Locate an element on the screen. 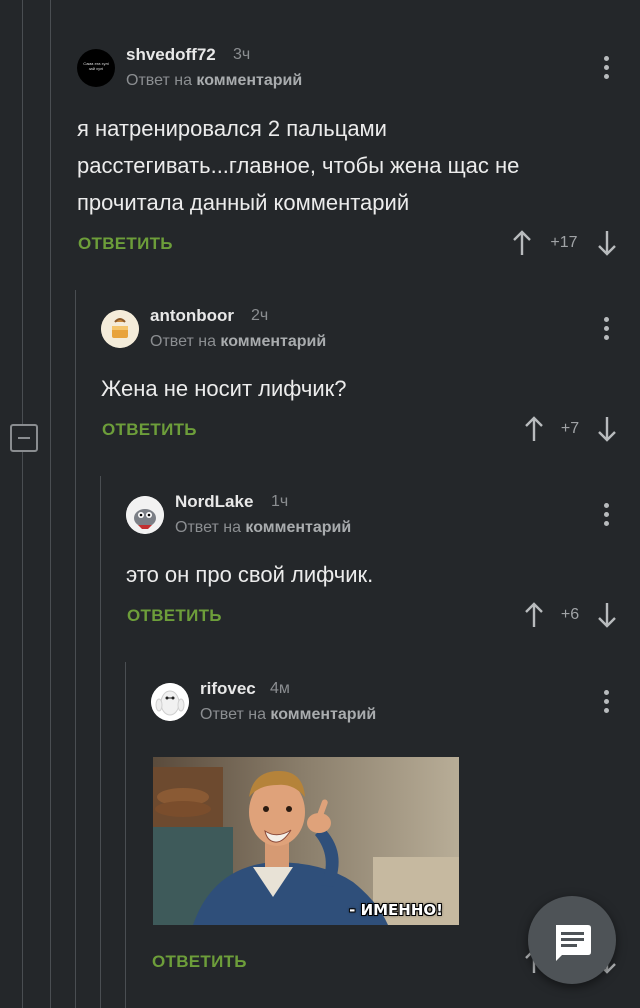  gif-scene is located at coordinates (306, 841).